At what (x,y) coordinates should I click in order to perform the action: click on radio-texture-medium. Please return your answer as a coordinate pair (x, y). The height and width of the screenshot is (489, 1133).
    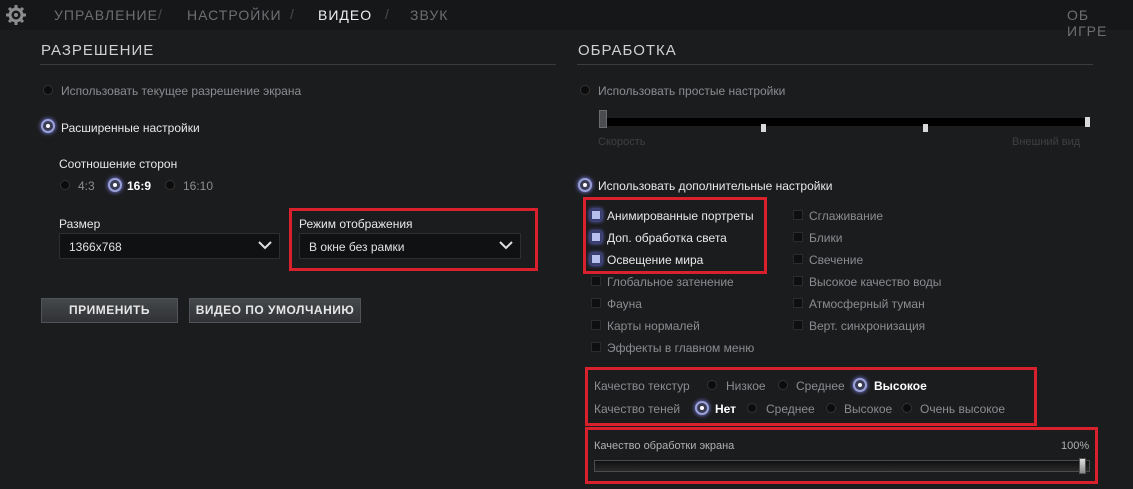
    Looking at the image, I should click on (783, 385).